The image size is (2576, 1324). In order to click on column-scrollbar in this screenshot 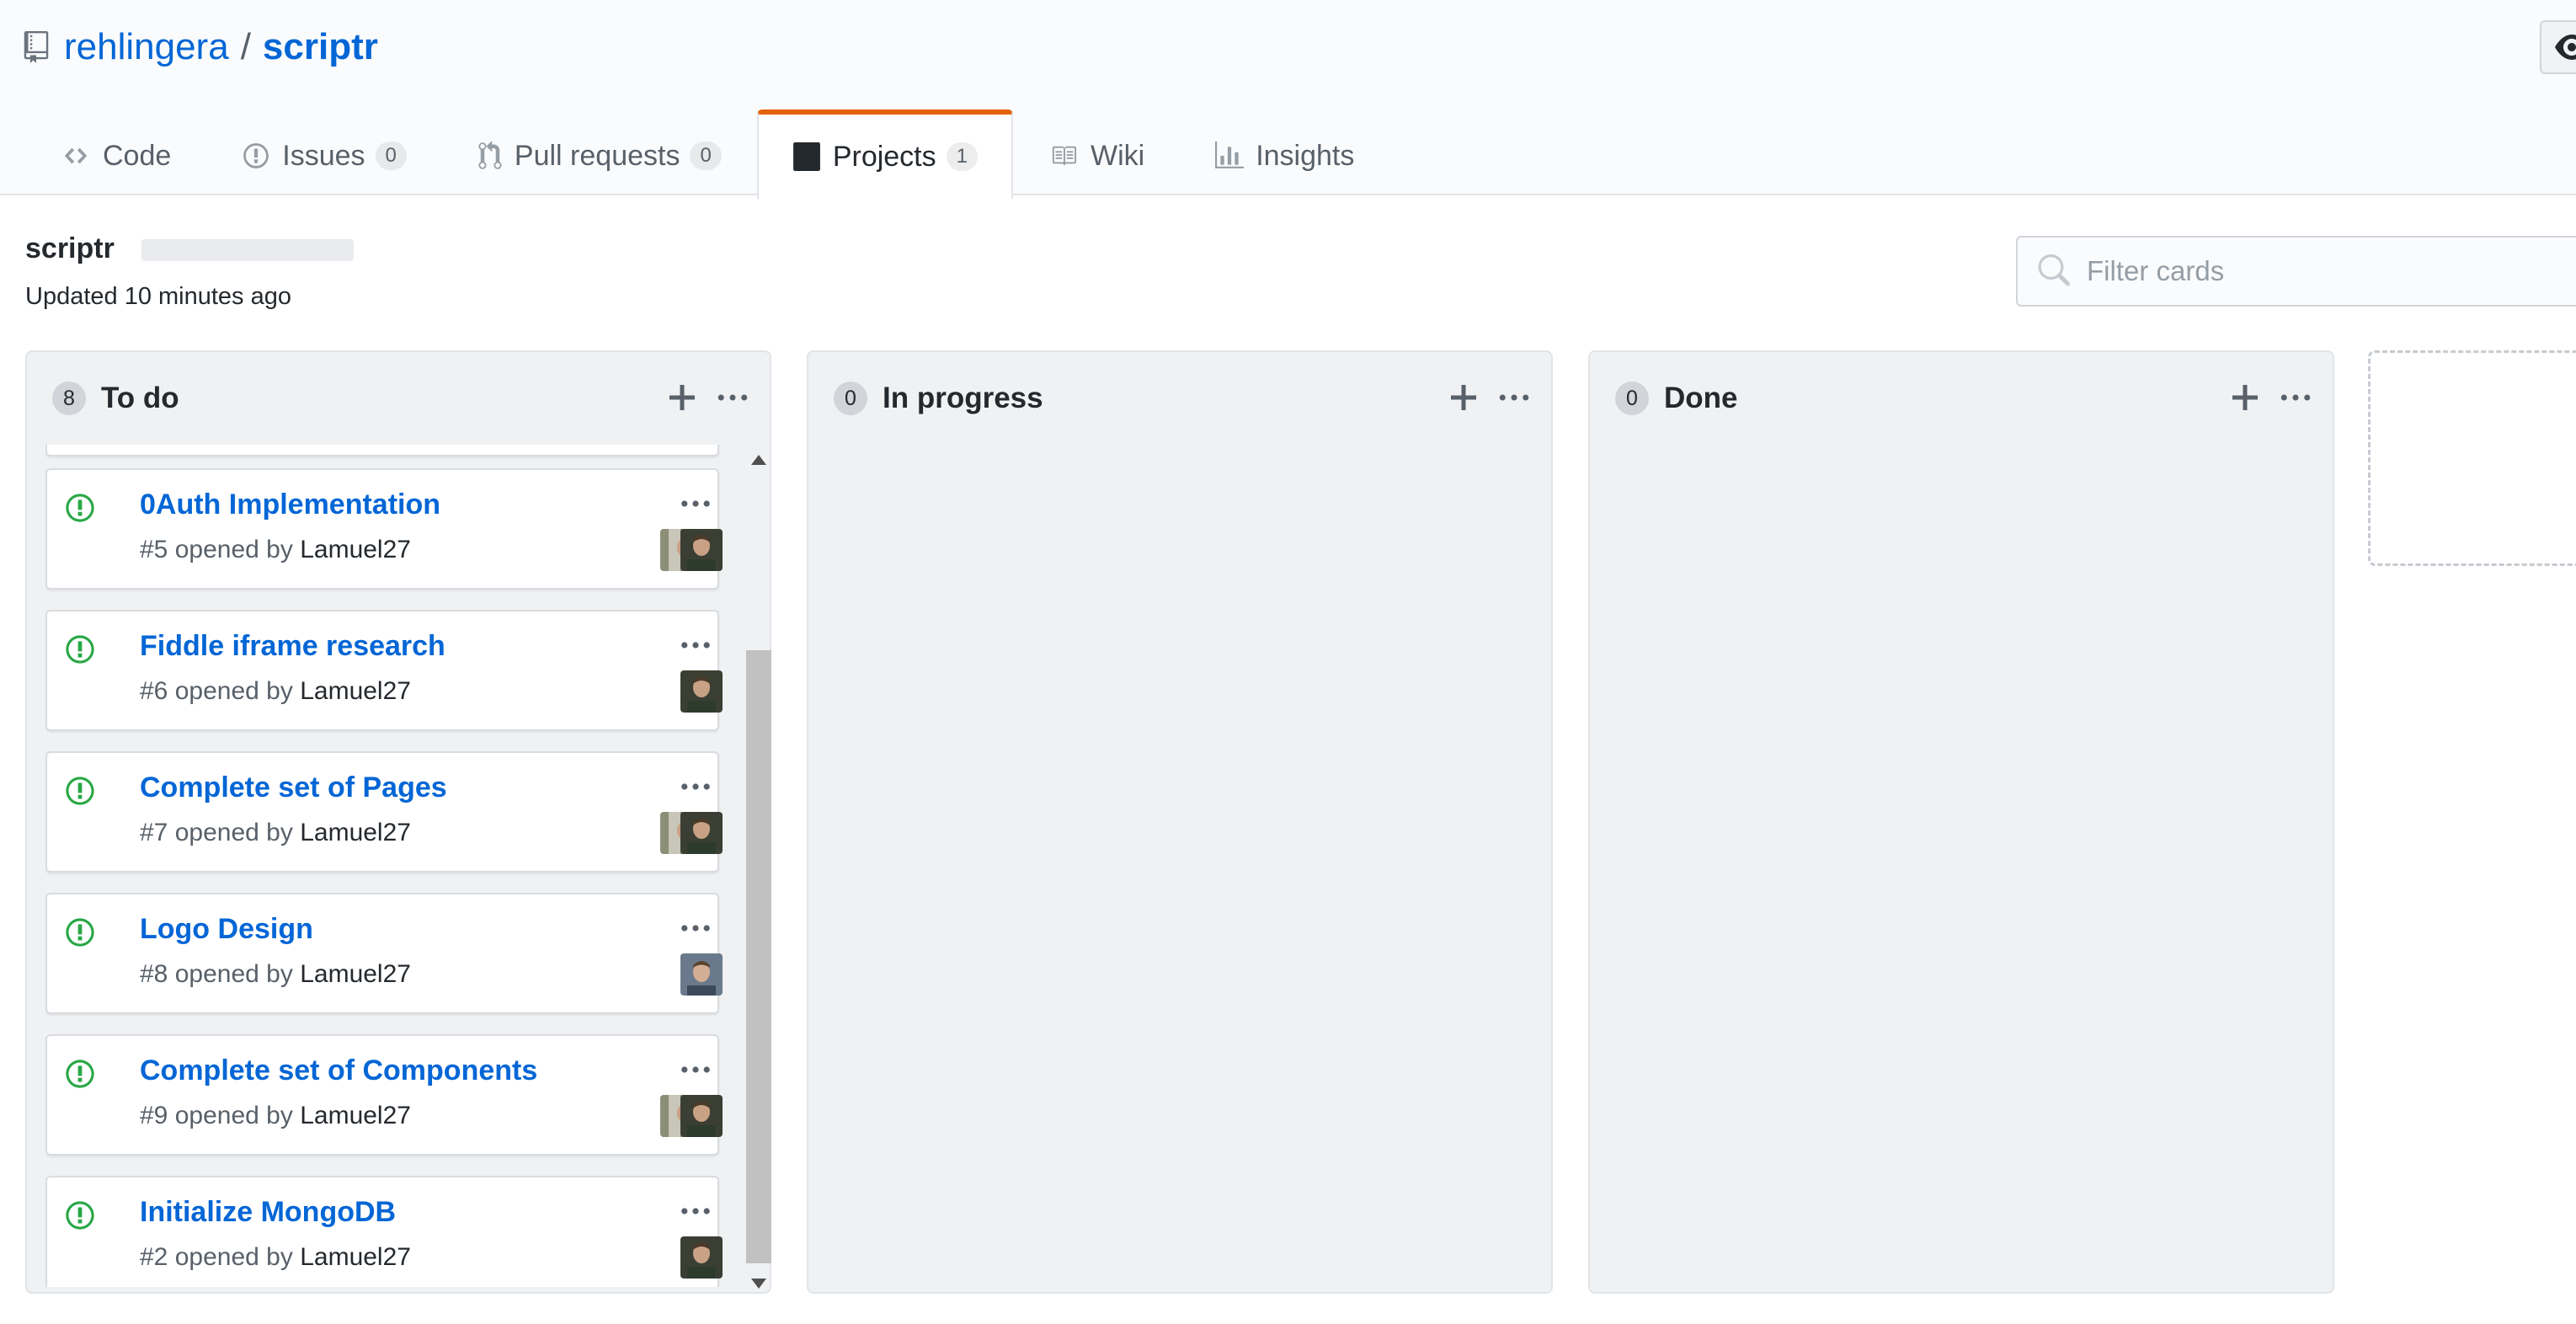, I will do `click(758, 868)`.